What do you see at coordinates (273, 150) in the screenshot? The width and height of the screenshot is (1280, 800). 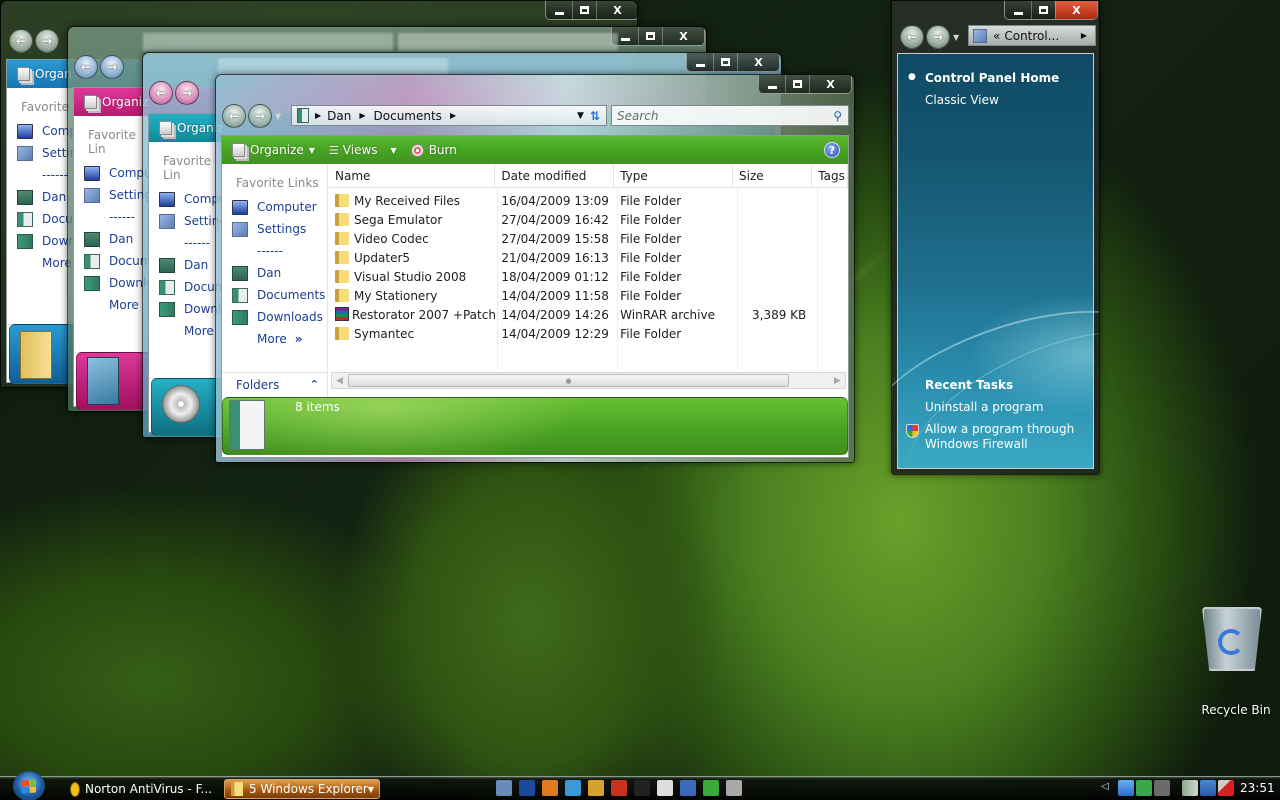 I see `organize-button: Organize ▼` at bounding box center [273, 150].